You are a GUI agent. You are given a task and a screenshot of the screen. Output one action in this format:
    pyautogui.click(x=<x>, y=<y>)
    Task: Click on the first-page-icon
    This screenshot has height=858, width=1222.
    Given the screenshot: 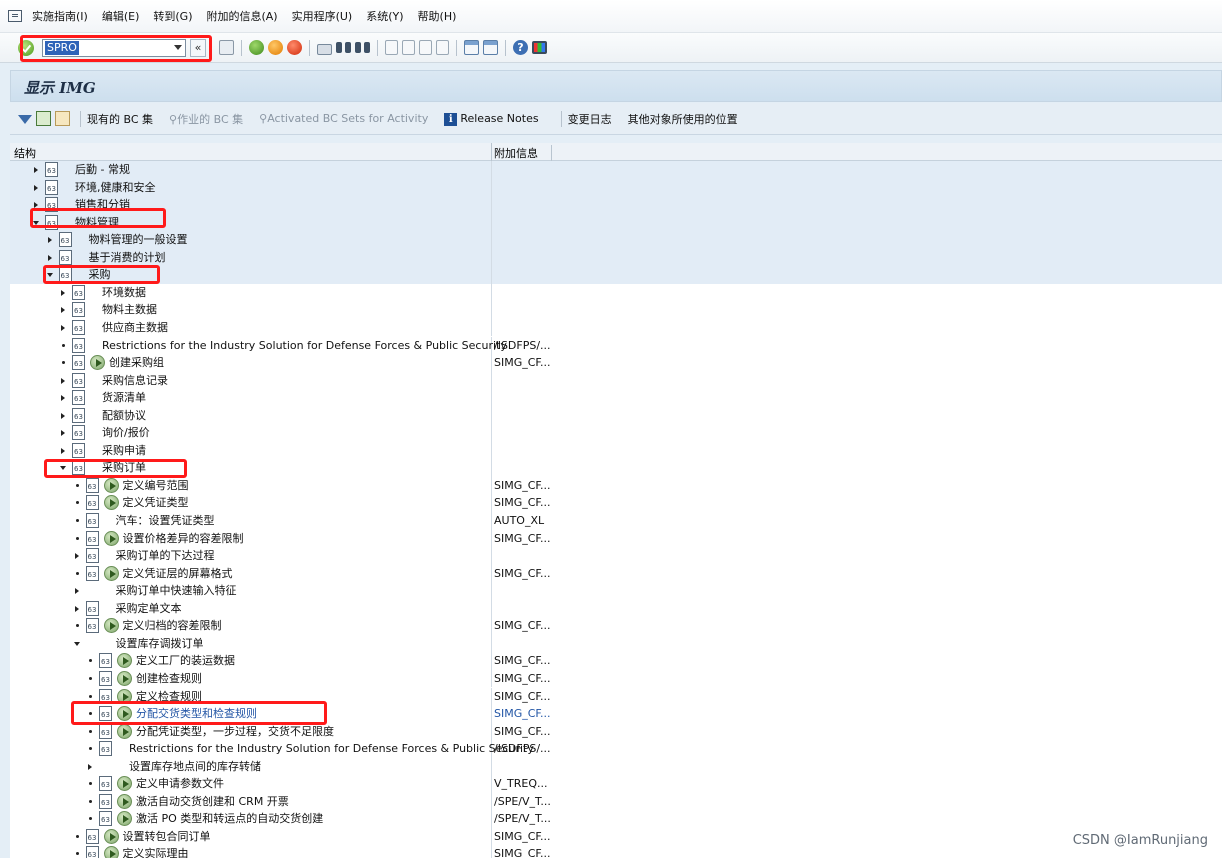 What is the action you would take?
    pyautogui.click(x=391, y=47)
    